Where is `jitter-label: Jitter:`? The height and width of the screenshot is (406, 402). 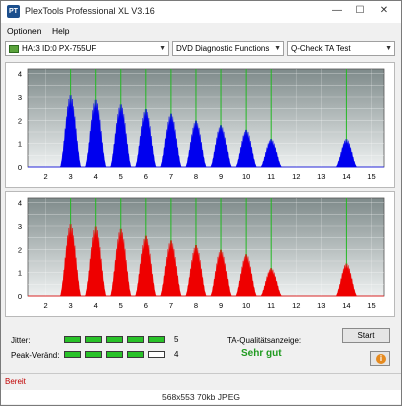
jitter-label: Jitter: is located at coordinates (21, 340).